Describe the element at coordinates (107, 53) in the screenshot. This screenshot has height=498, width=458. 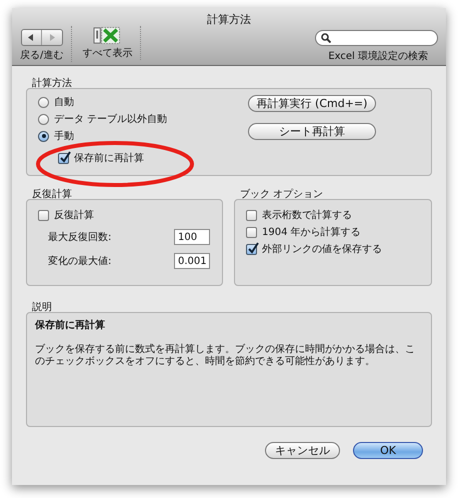
I see `show-all-button: すべて表示` at that location.